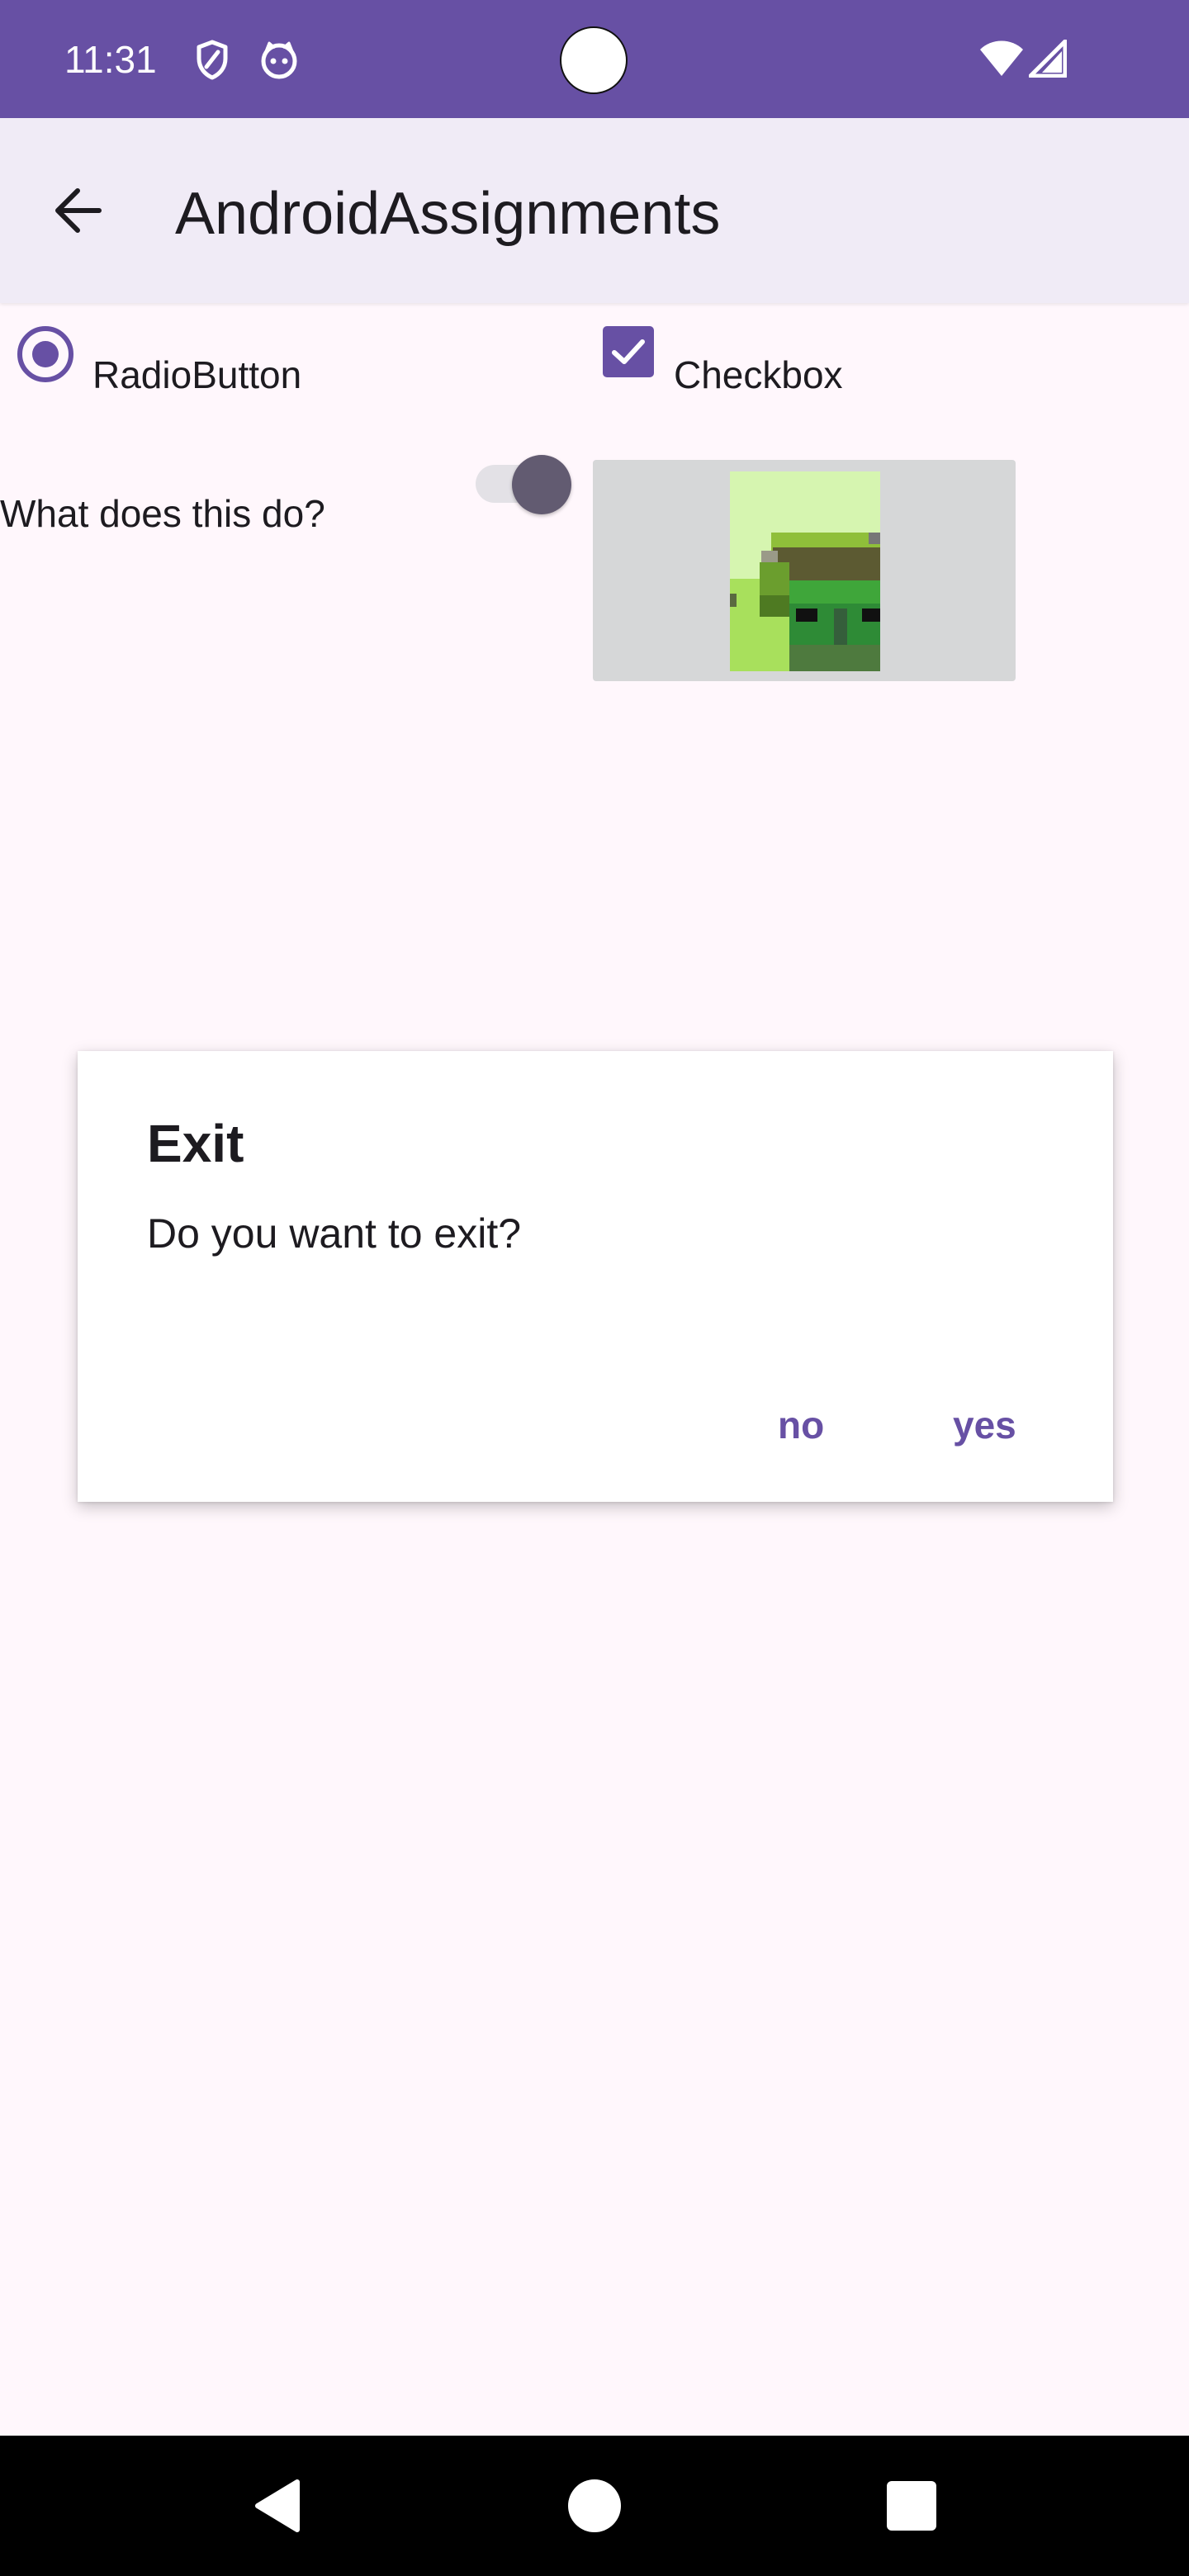  I want to click on nav-recents-icon, so click(911, 2506).